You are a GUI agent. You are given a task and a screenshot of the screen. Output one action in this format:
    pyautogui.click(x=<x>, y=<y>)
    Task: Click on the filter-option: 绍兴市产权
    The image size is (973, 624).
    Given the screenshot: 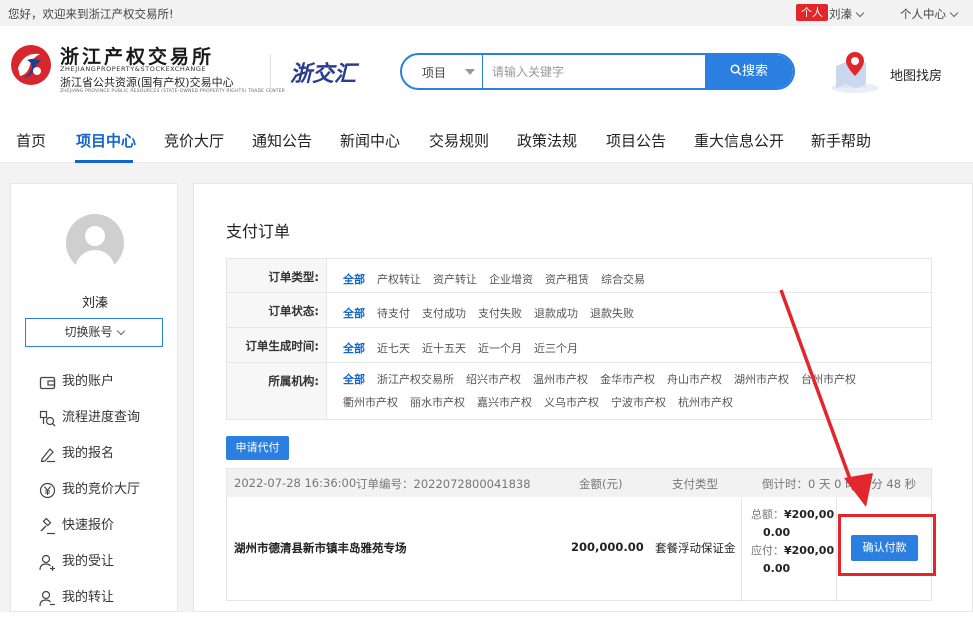 What is the action you would take?
    pyautogui.click(x=493, y=379)
    